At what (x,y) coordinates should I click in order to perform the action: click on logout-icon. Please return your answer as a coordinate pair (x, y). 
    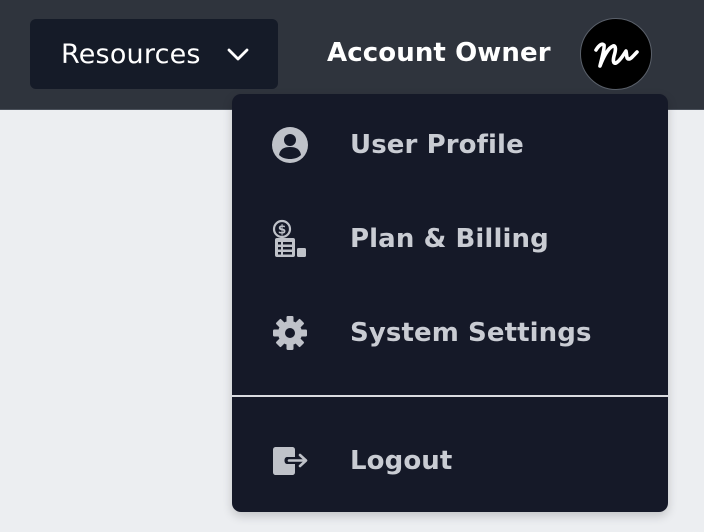
    Looking at the image, I should click on (290, 461).